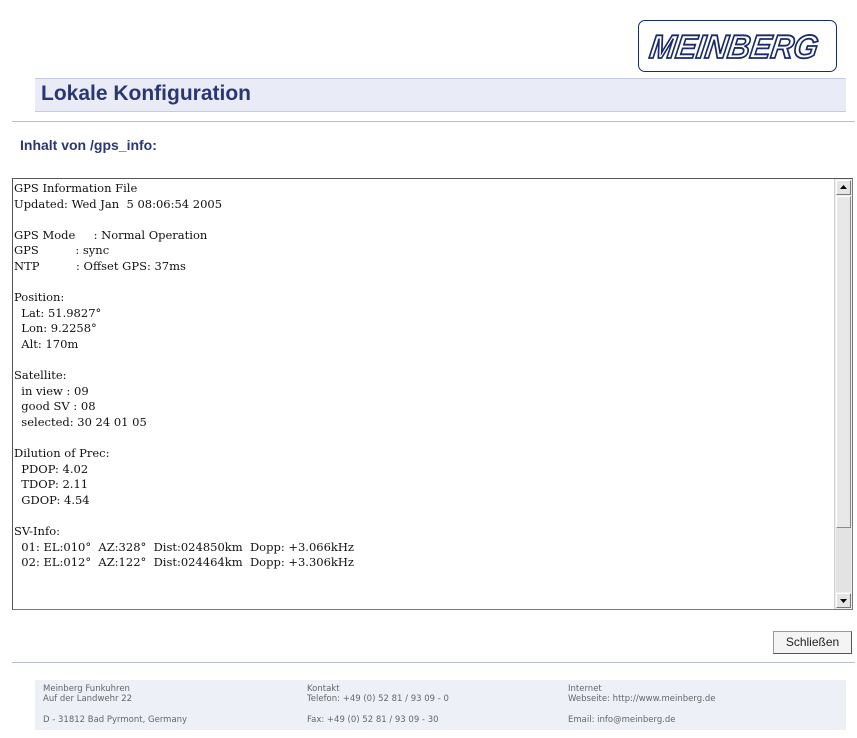 This screenshot has height=738, width=857. I want to click on meinberg-logo: MEINBERG, so click(737, 46).